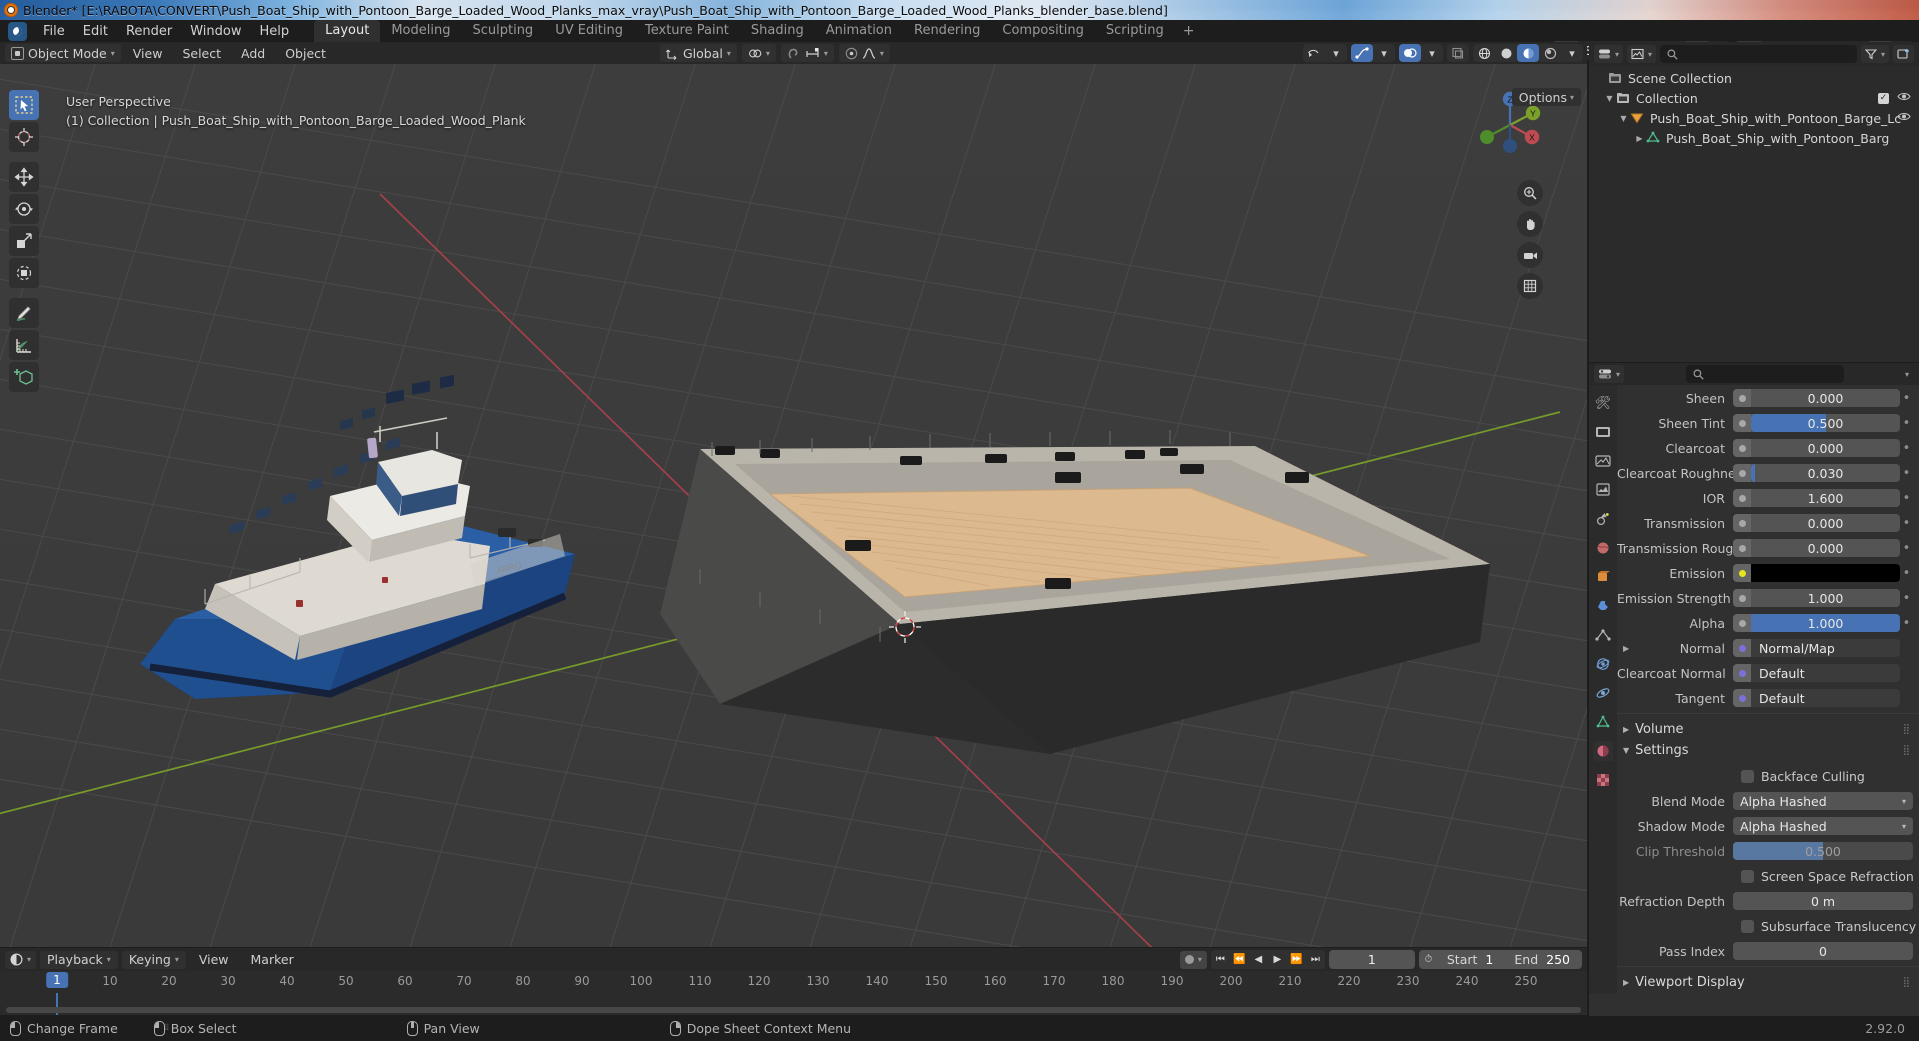 The width and height of the screenshot is (1919, 1041). Describe the element at coordinates (1825, 498) in the screenshot. I see `field-ior: 1.600` at that location.